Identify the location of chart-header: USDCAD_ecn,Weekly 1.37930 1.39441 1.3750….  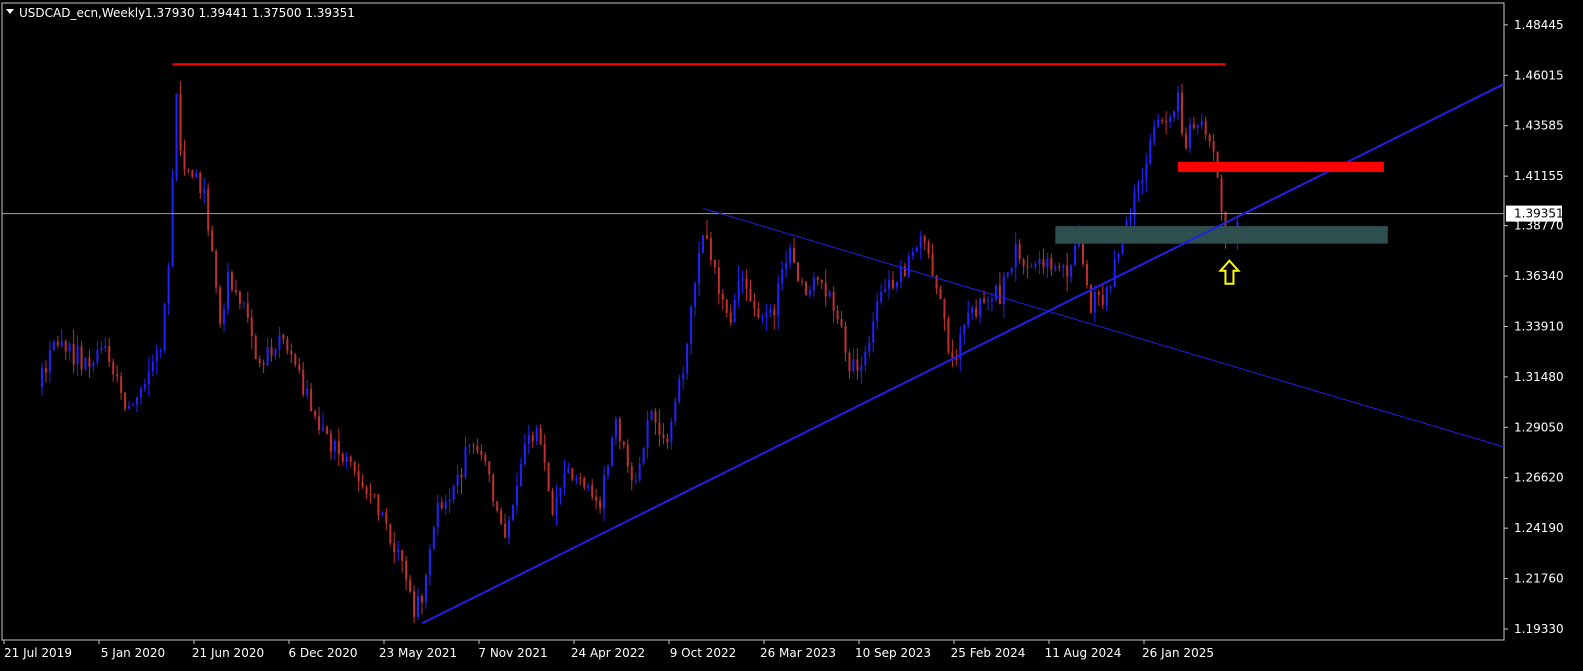
(180, 13).